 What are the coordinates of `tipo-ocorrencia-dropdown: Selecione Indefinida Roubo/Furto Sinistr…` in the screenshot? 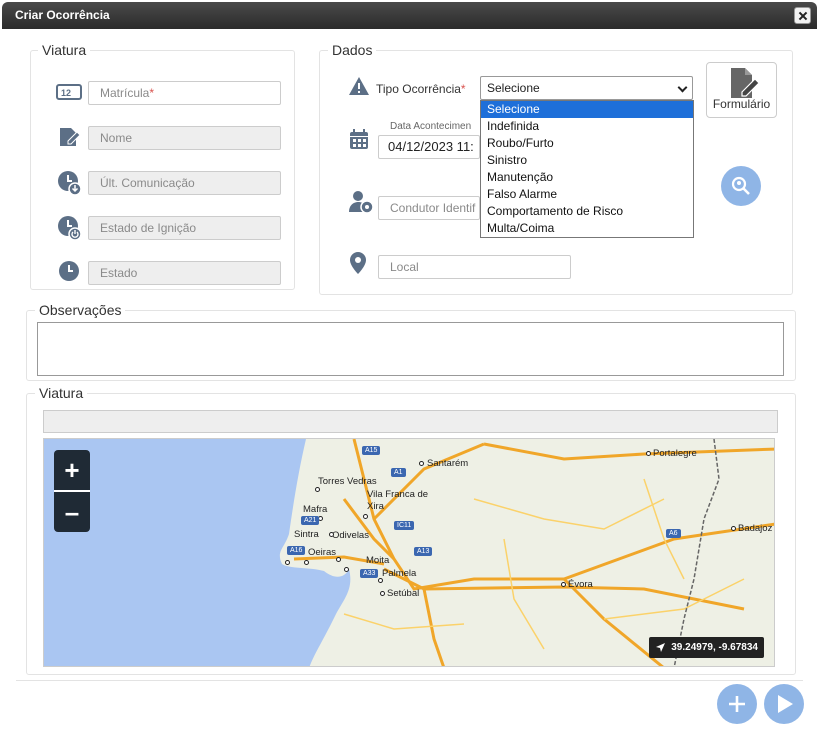 It's located at (587, 169).